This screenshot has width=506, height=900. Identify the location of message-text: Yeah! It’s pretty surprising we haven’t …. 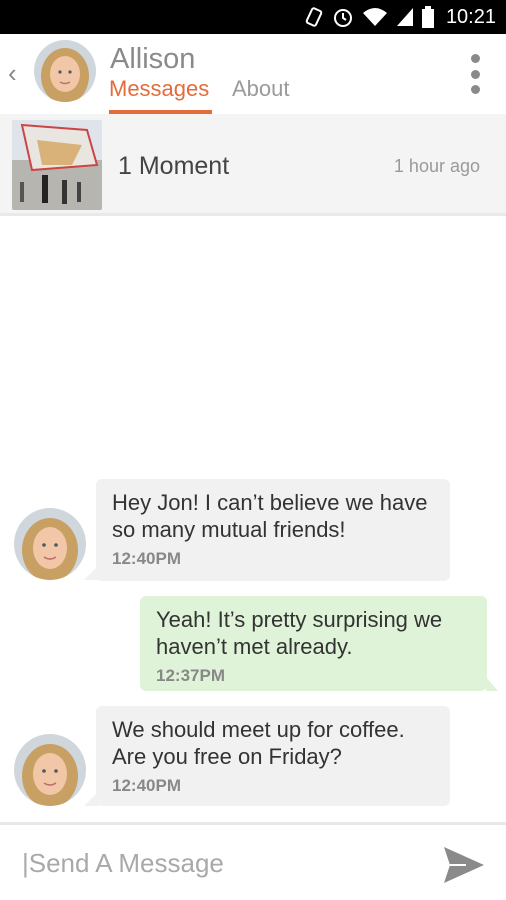
(299, 633).